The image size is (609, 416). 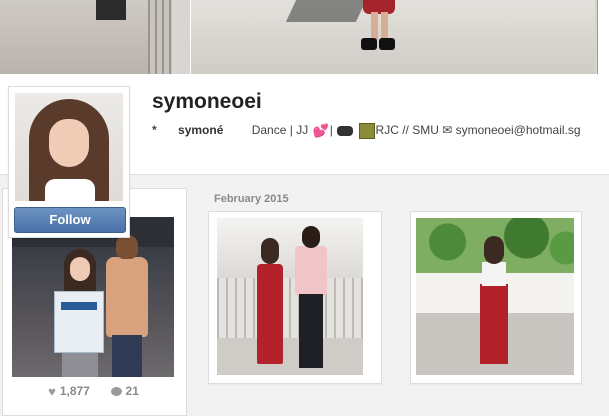 I want to click on bio-school: RJC // SMU, so click(x=407, y=130).